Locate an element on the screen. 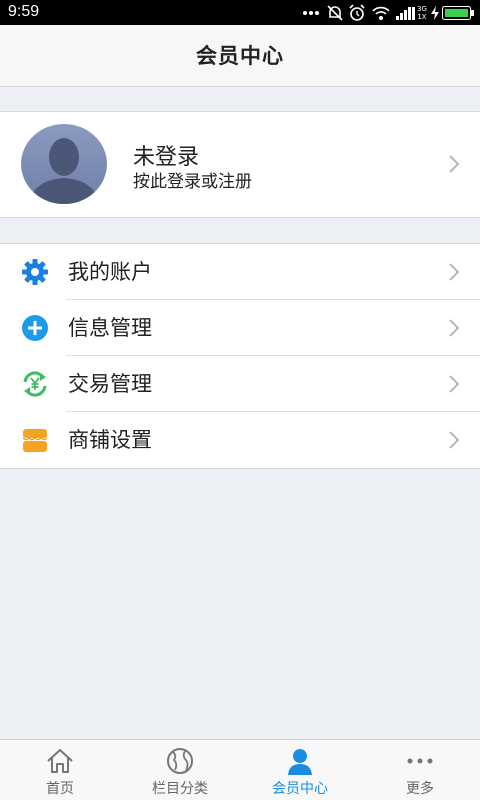 Image resolution: width=480 pixels, height=800 pixels. tab-member-center: 会员中心 is located at coordinates (300, 770).